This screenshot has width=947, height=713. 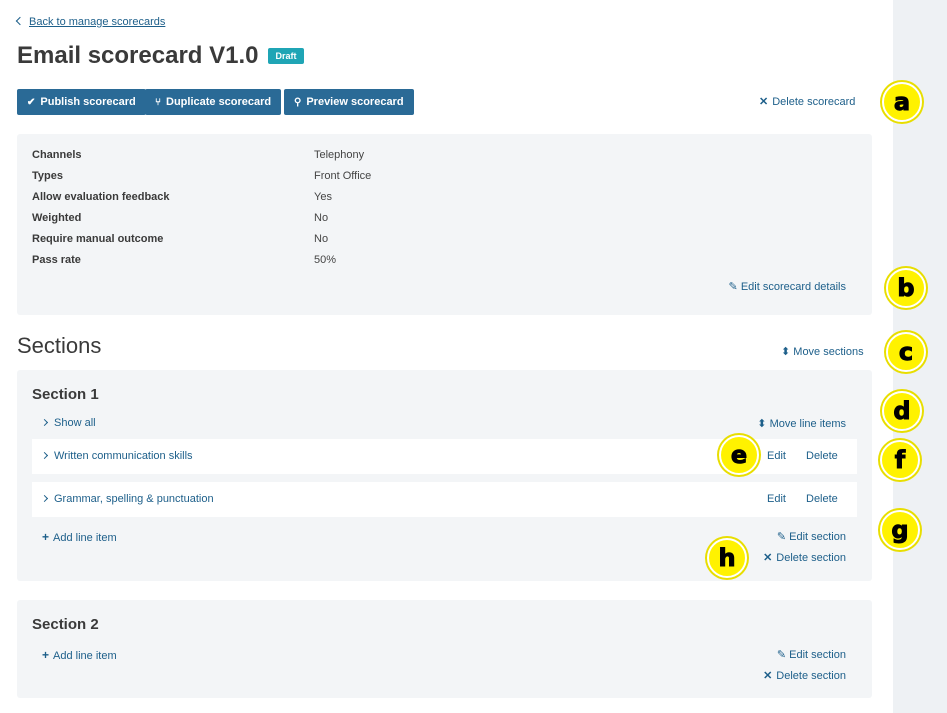 What do you see at coordinates (325, 260) in the screenshot?
I see `detail-value: 50%` at bounding box center [325, 260].